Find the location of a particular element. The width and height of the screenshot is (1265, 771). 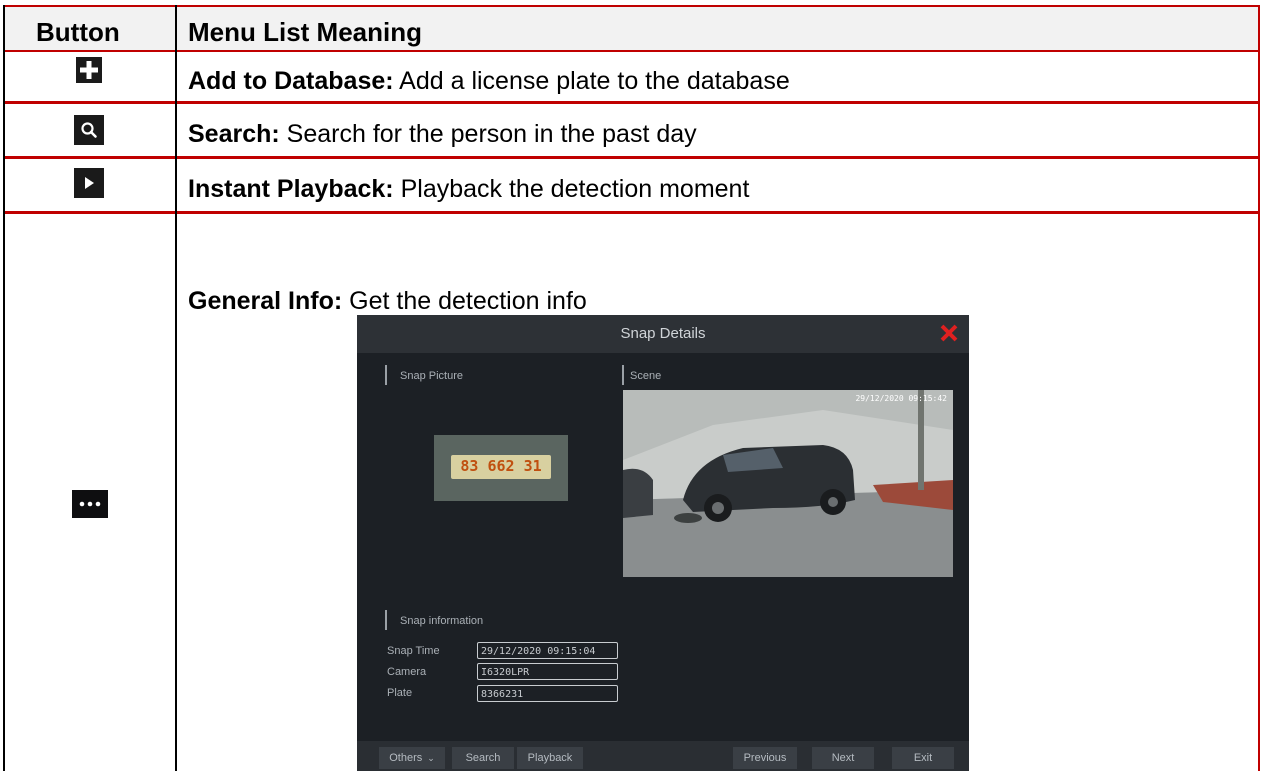

plate-image: 83 662 31 is located at coordinates (501, 468).